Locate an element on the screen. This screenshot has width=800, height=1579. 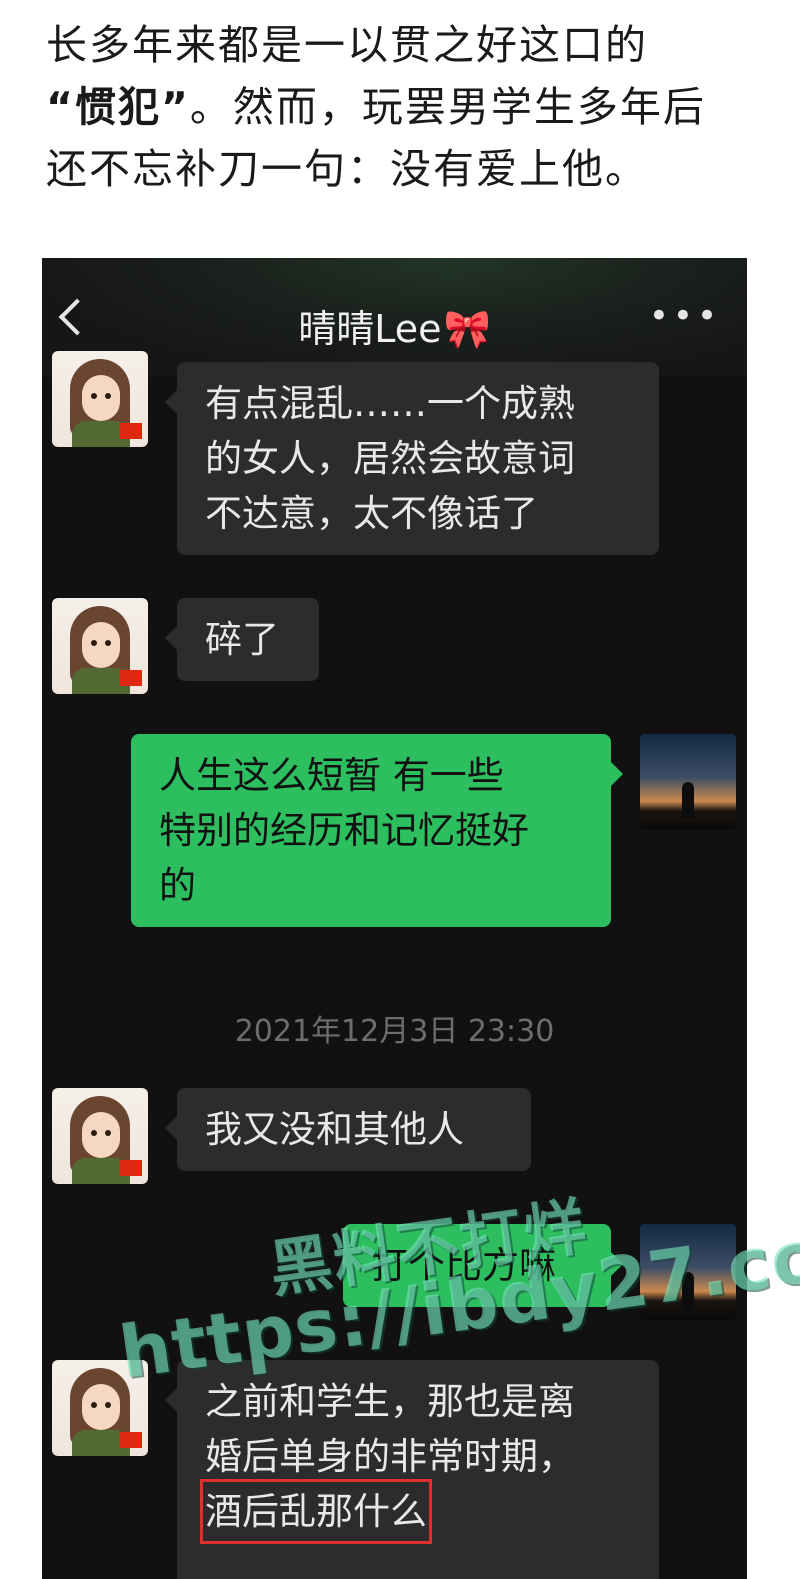
message-line: 人生这么短暂 有一些 is located at coordinates (331, 775).